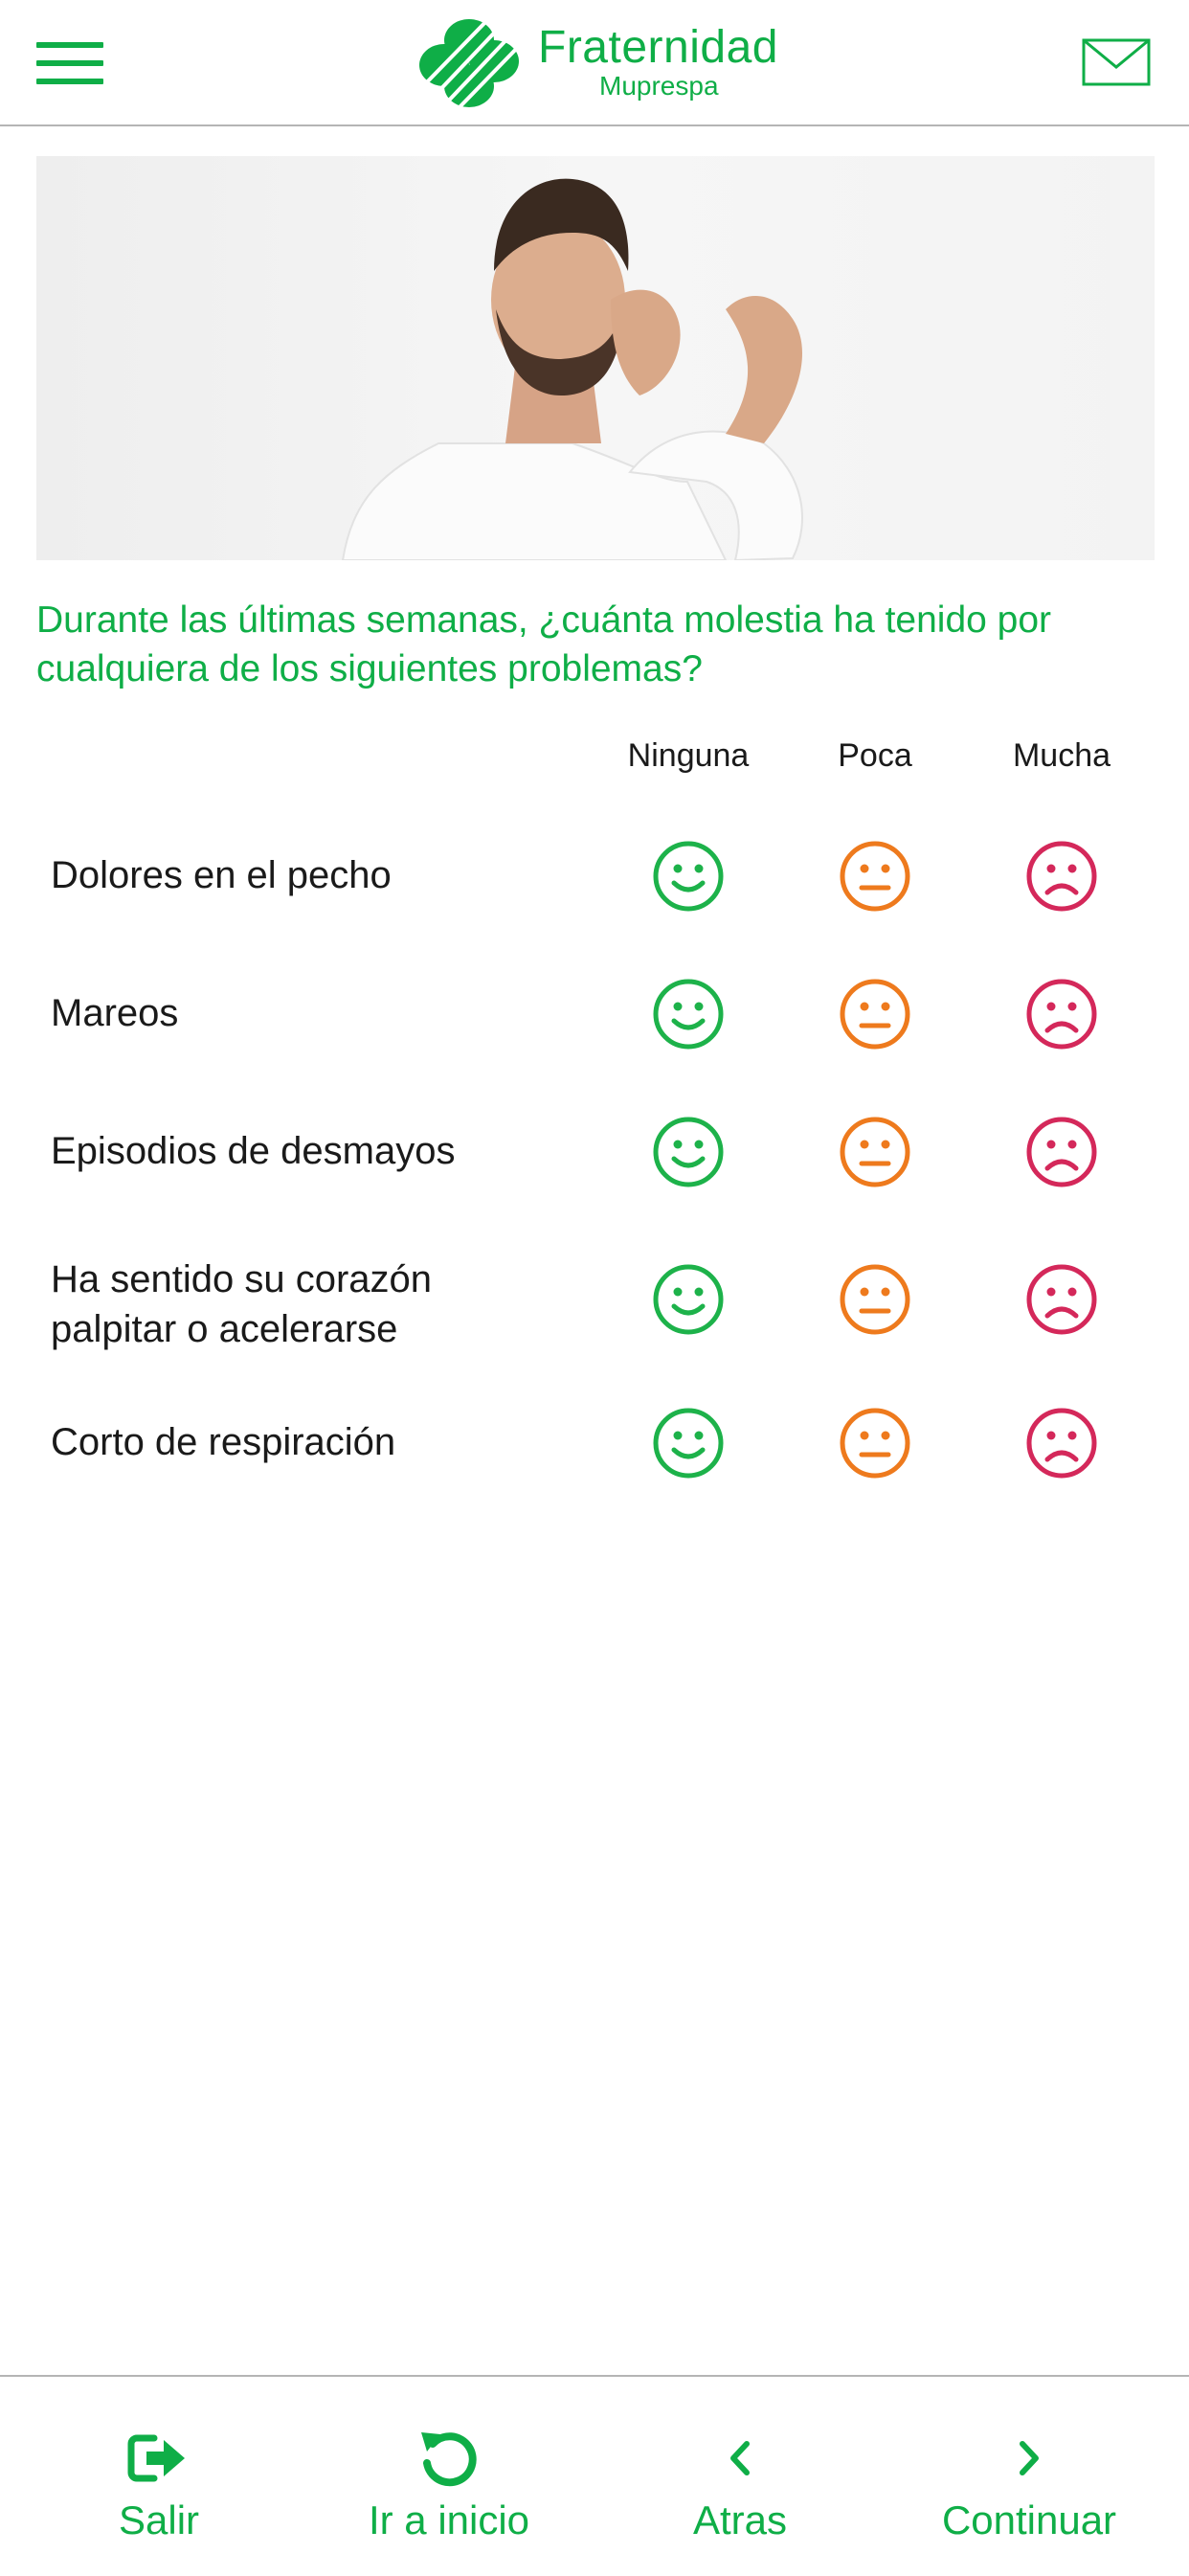 Image resolution: width=1189 pixels, height=2576 pixels. What do you see at coordinates (253, 1151) in the screenshot?
I see `symptom-label: Episodios de desmayos` at bounding box center [253, 1151].